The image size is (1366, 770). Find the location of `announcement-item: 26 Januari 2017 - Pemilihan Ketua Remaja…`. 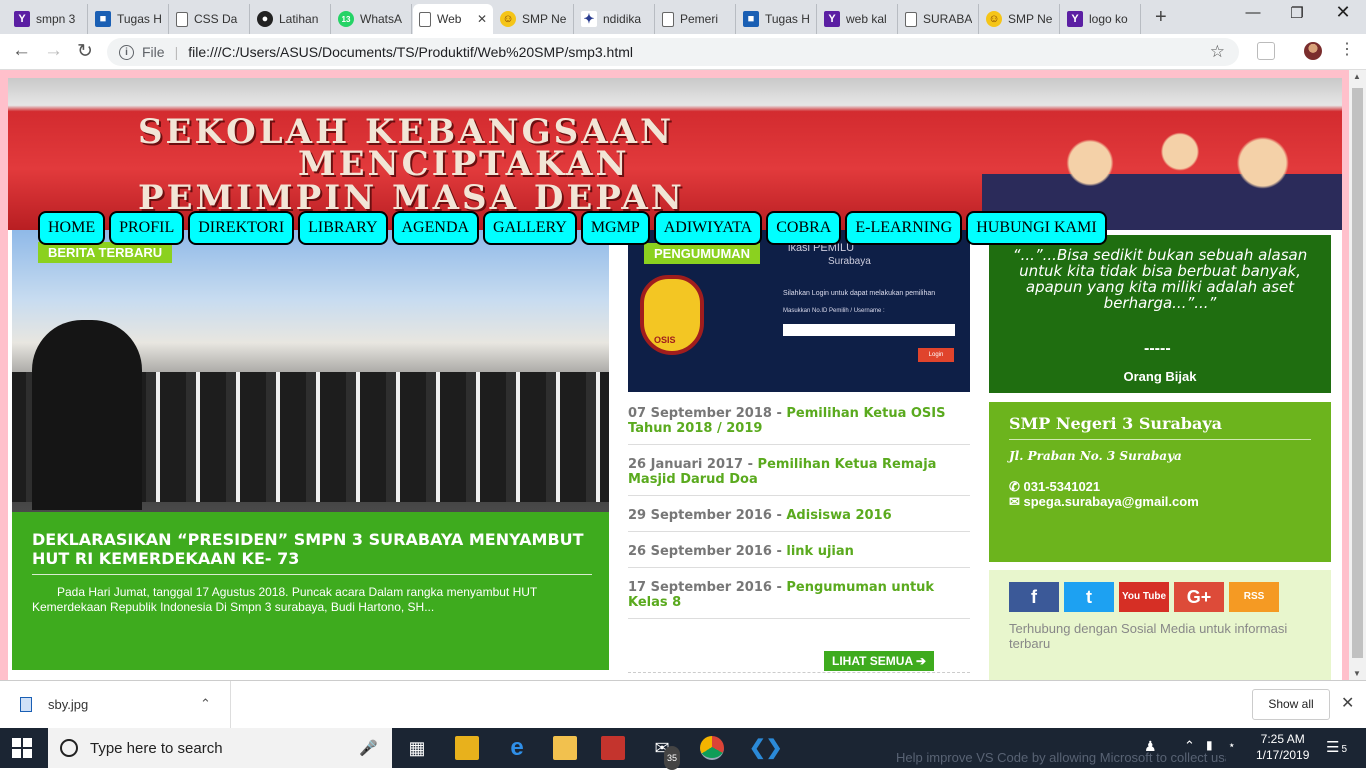

announcement-item: 26 Januari 2017 - Pemilihan Ketua Remaja… is located at coordinates (799, 474).